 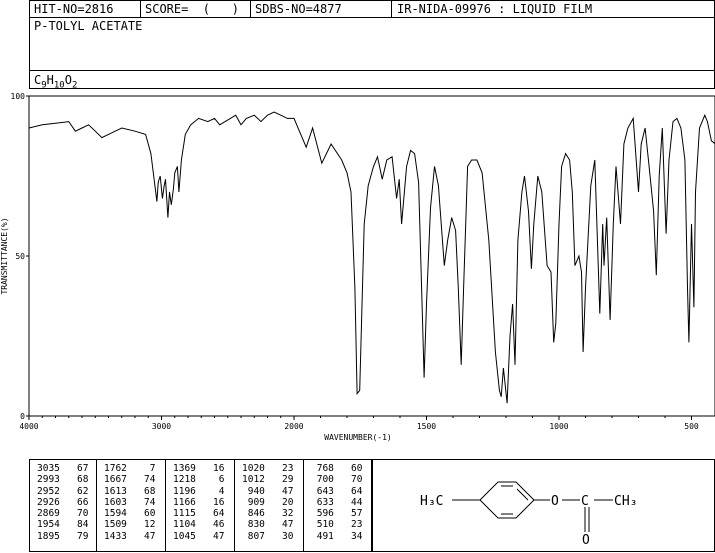 I want to click on peak-table-row: 1667 74, so click(x=130, y=480).